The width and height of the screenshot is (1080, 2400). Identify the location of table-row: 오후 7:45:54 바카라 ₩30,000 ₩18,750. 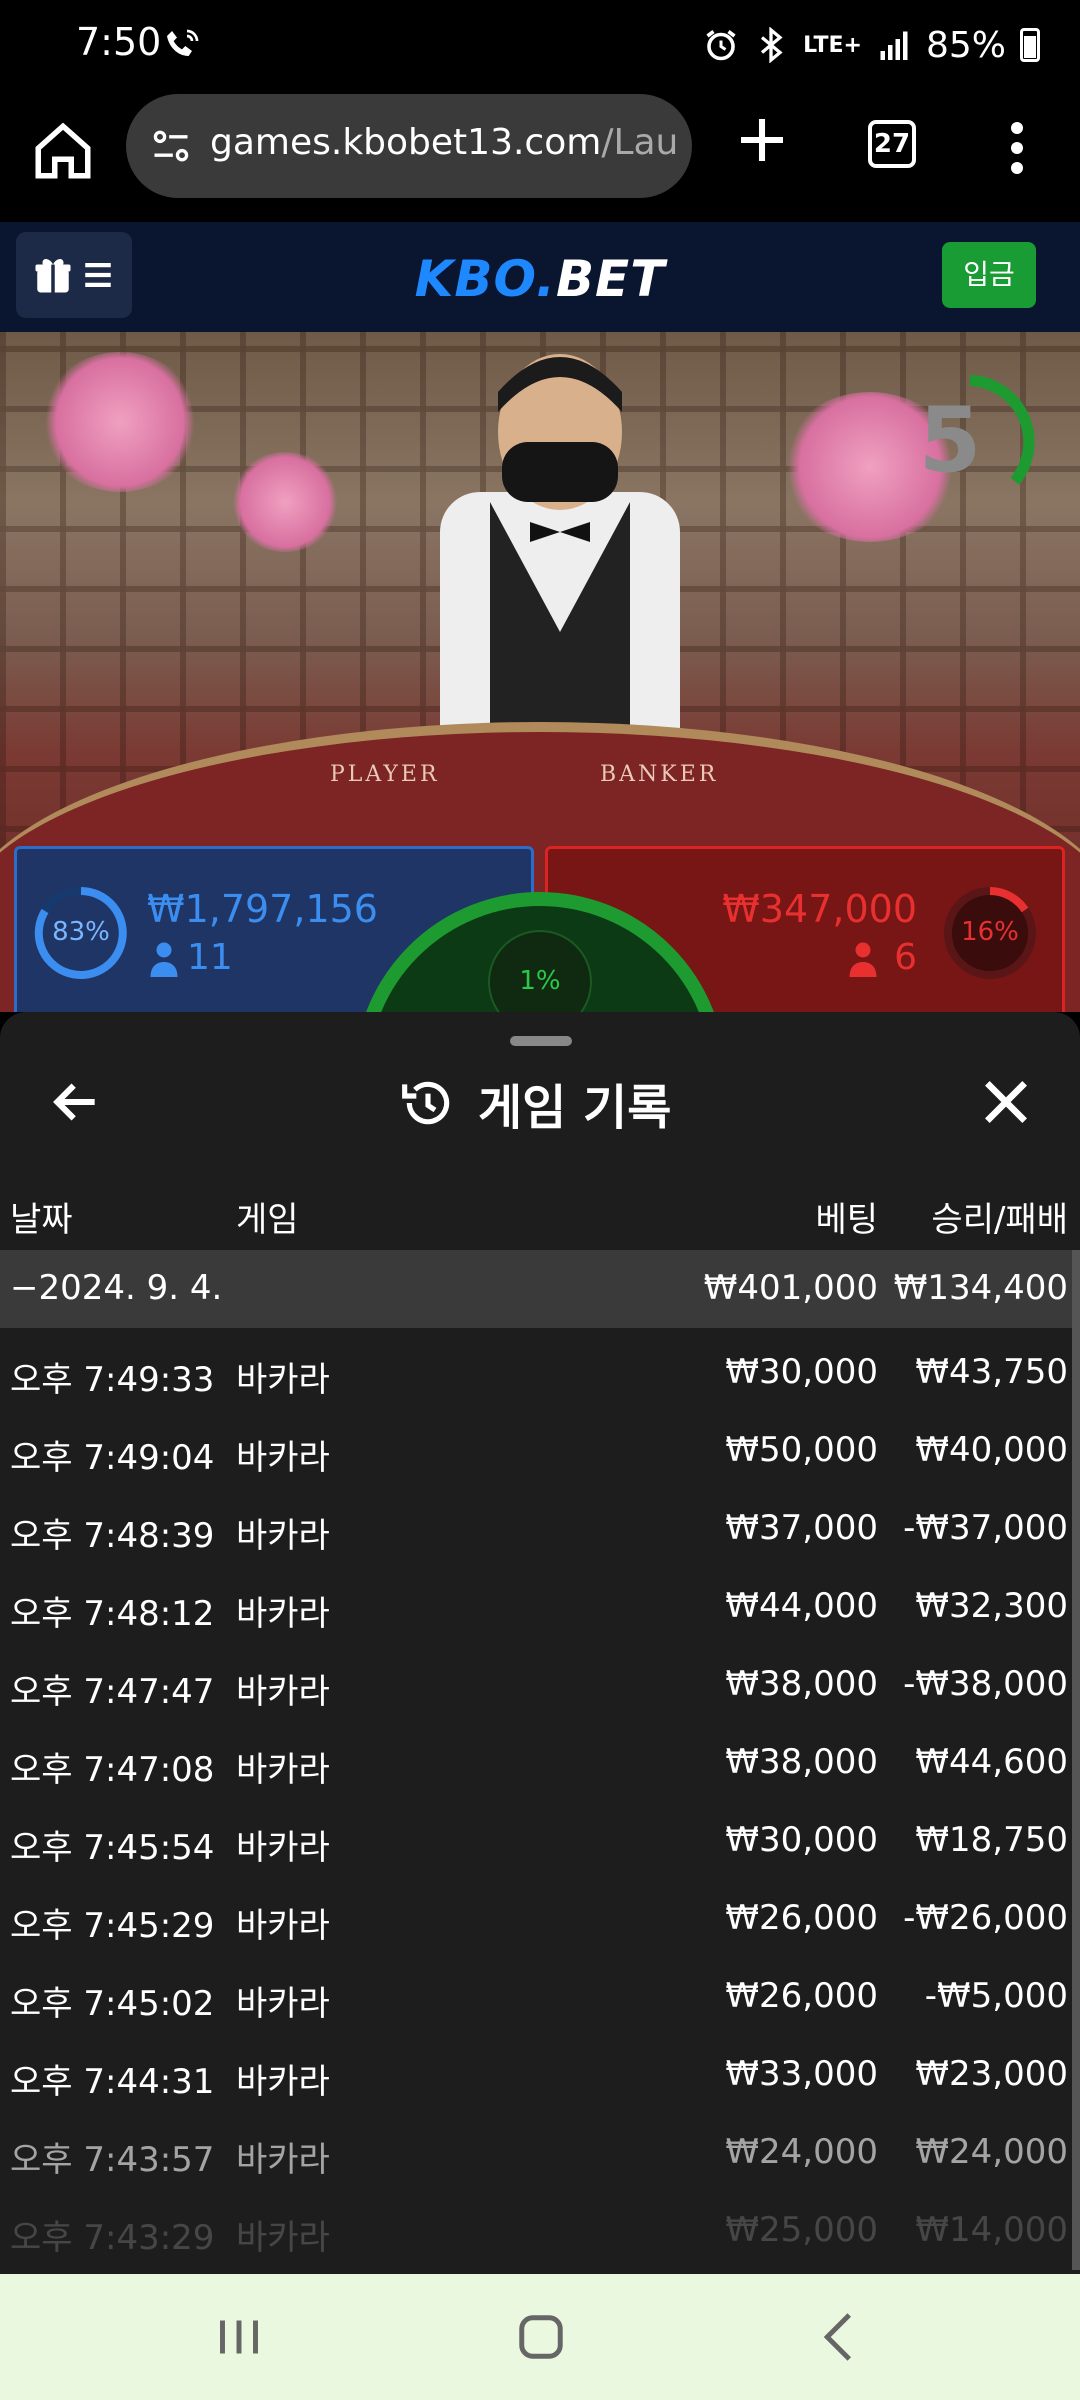
(540, 1837).